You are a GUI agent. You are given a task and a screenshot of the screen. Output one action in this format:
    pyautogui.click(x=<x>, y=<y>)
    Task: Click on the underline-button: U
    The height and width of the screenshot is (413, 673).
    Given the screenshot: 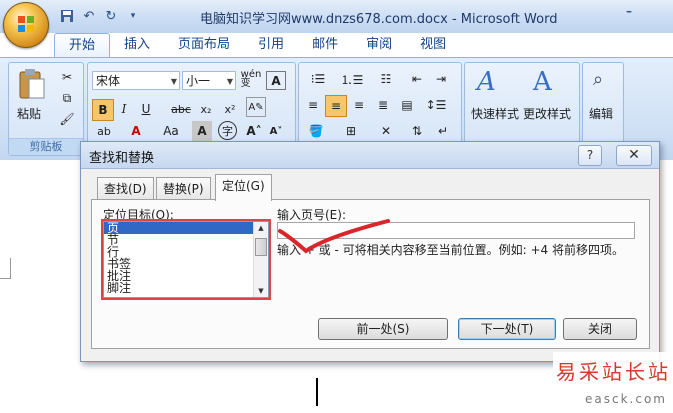 What is the action you would take?
    pyautogui.click(x=146, y=109)
    